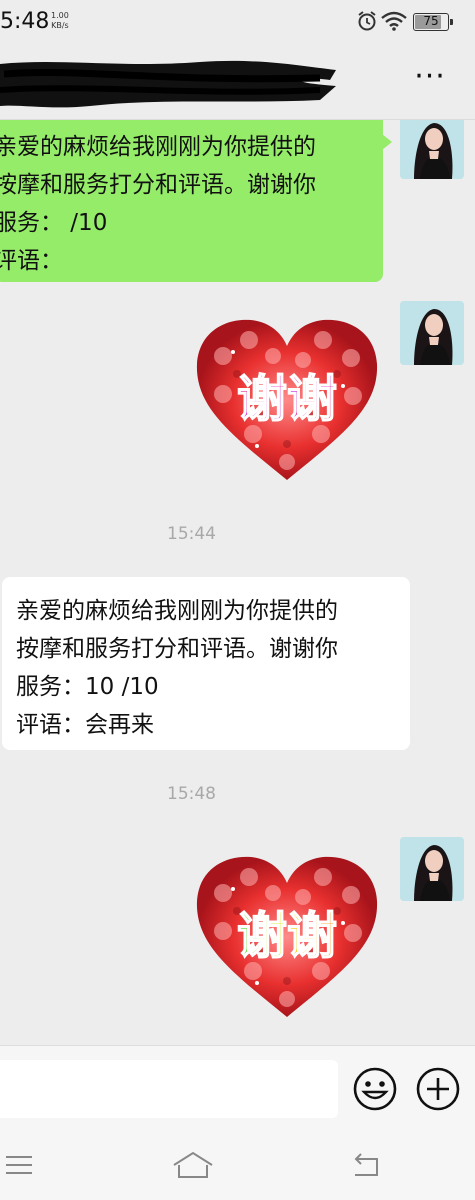 Image resolution: width=475 pixels, height=1200 pixels. I want to click on battery-icon: 75, so click(433, 22).